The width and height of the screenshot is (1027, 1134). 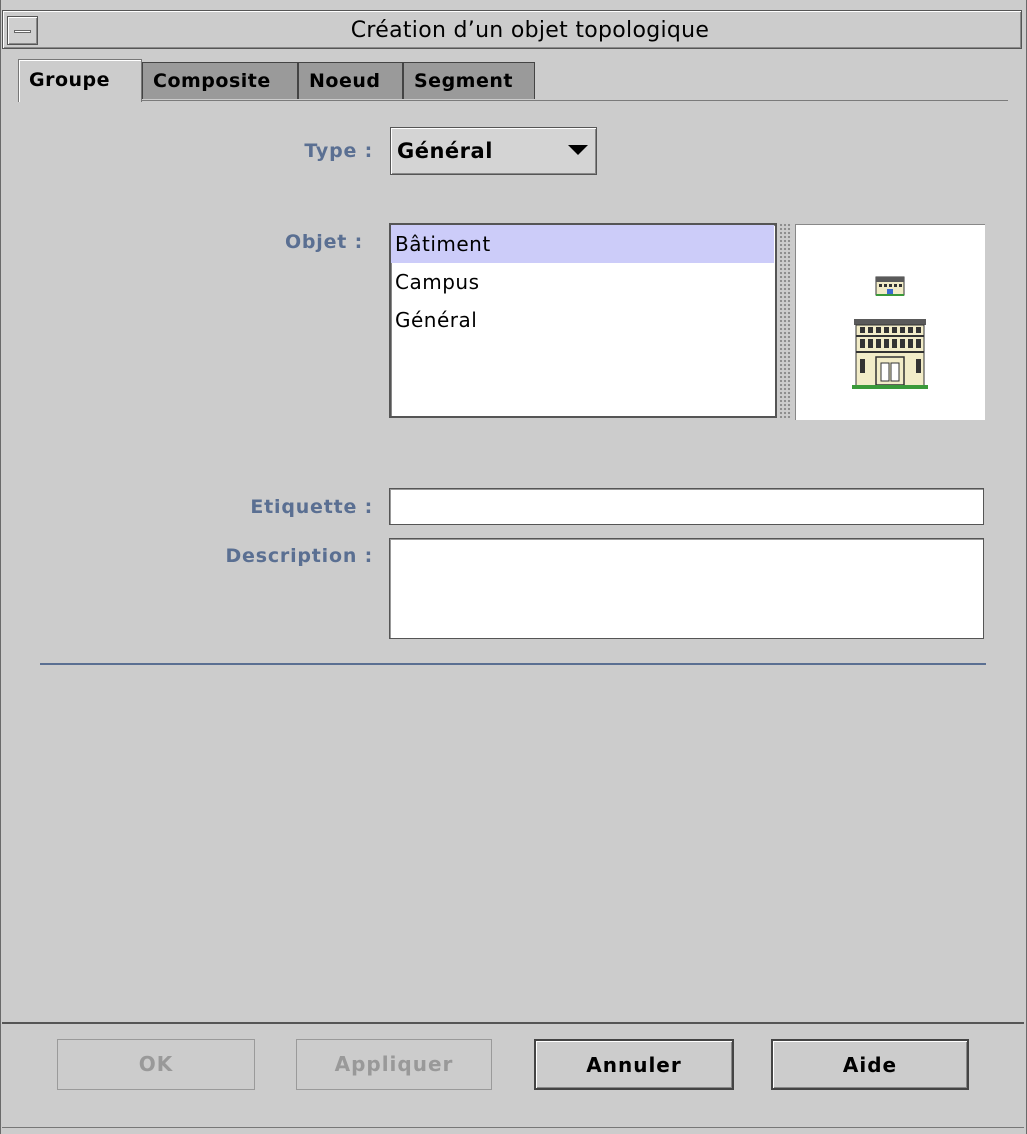 What do you see at coordinates (582, 244) in the screenshot?
I see `list-item: Bâtiment` at bounding box center [582, 244].